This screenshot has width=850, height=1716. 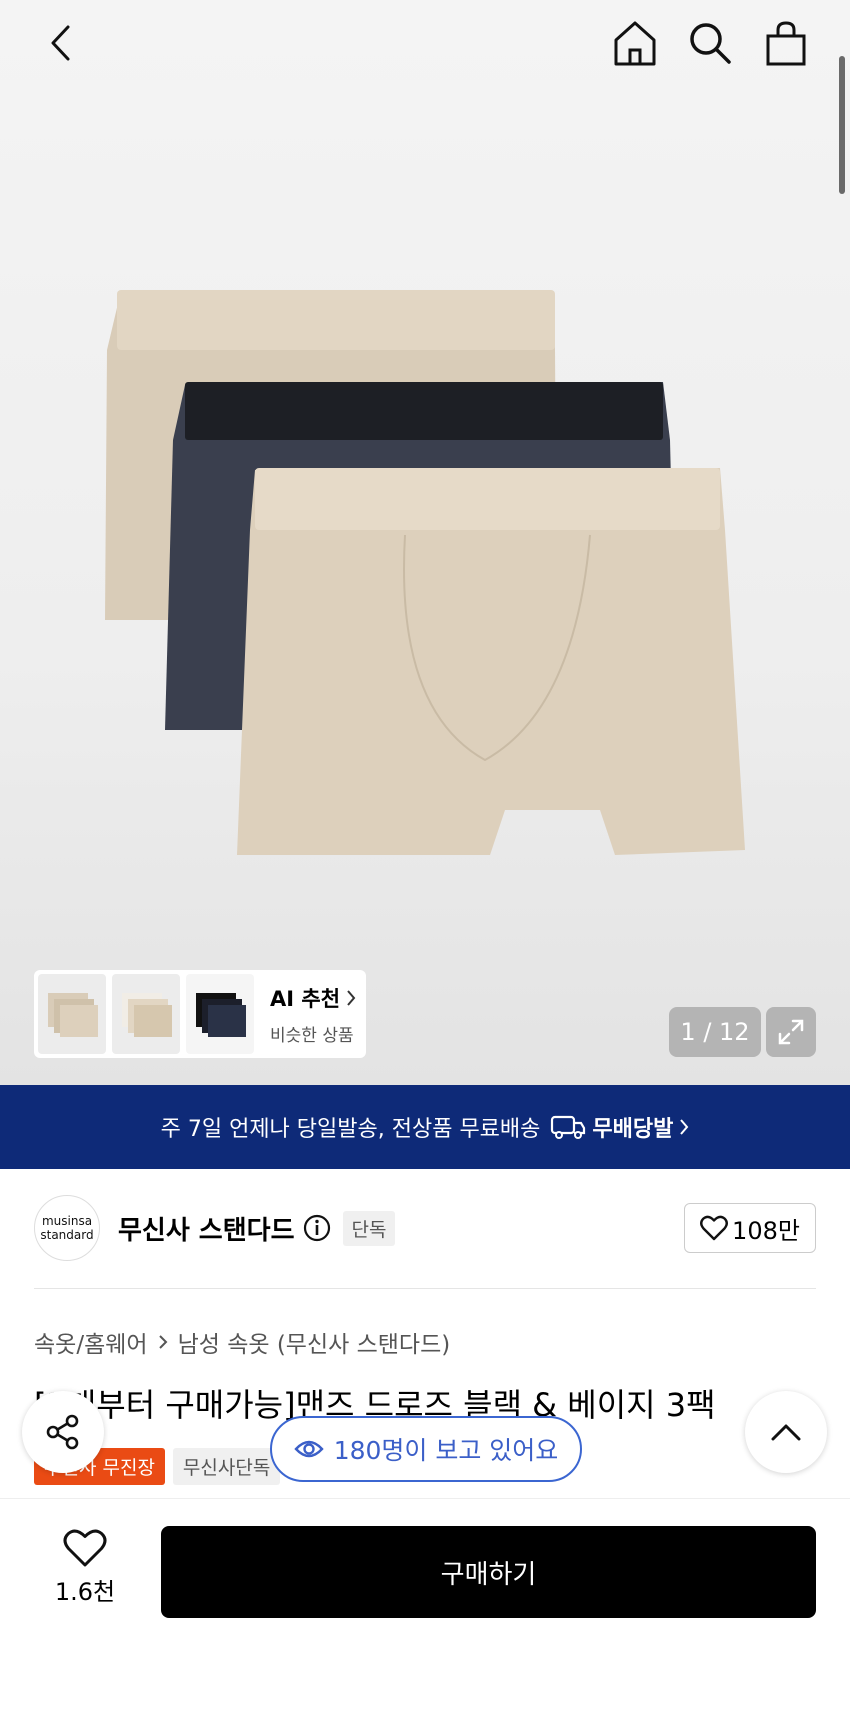 I want to click on viewers-badge: 180명이 보고 있어요, so click(x=426, y=1449).